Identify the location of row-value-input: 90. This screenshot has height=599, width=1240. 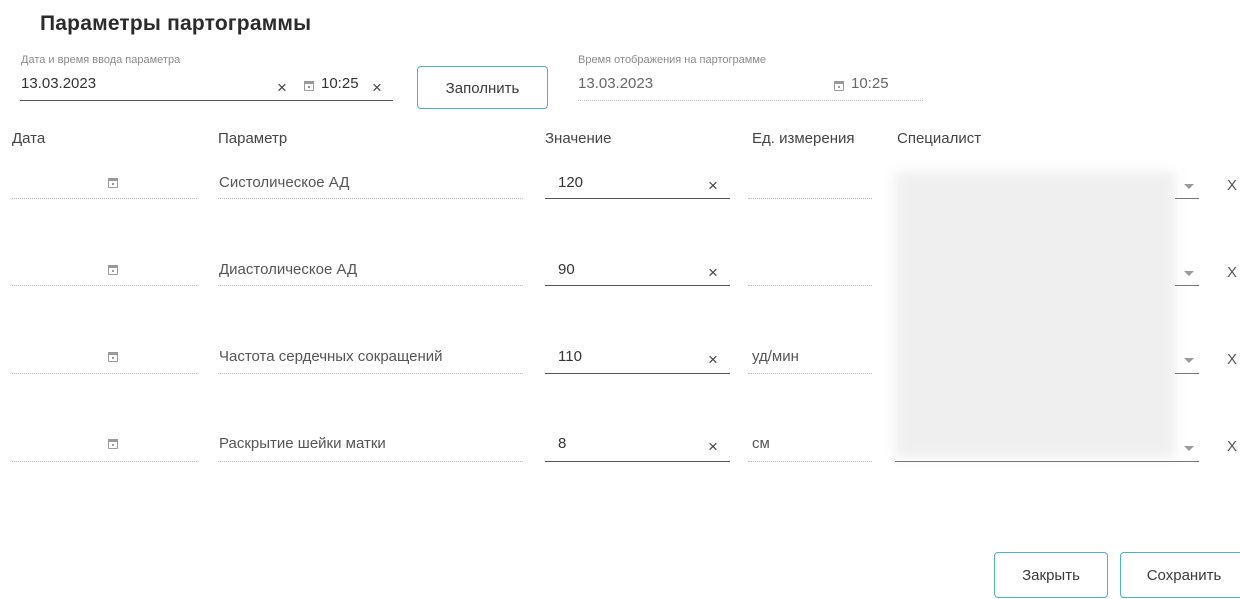
(566, 269).